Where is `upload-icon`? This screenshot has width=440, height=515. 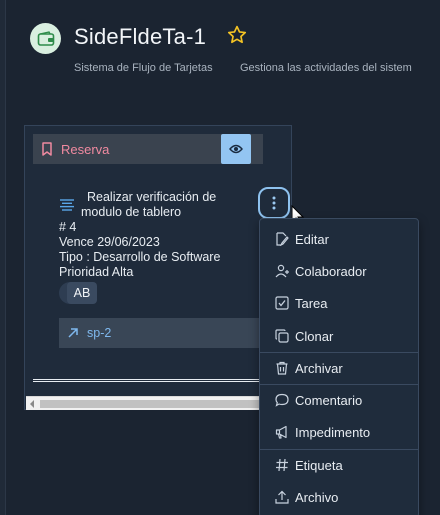
upload-icon is located at coordinates (281, 497).